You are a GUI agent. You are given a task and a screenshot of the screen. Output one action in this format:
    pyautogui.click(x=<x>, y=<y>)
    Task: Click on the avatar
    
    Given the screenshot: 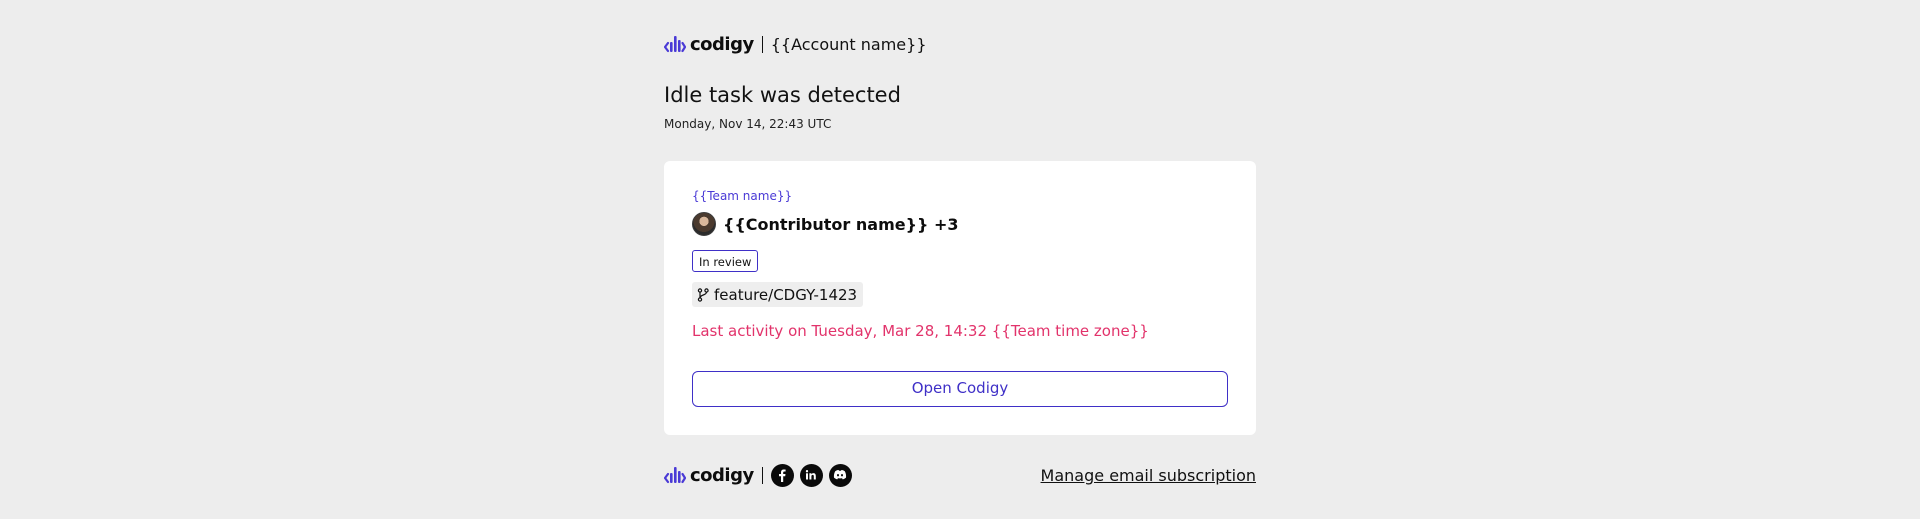 What is the action you would take?
    pyautogui.click(x=704, y=224)
    